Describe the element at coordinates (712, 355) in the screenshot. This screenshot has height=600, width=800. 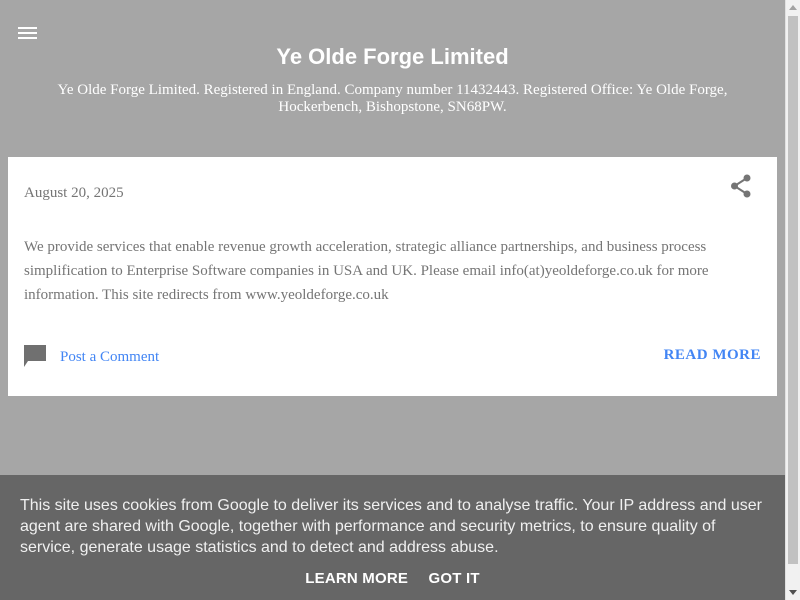
I see `read-more-link: READ MORE` at that location.